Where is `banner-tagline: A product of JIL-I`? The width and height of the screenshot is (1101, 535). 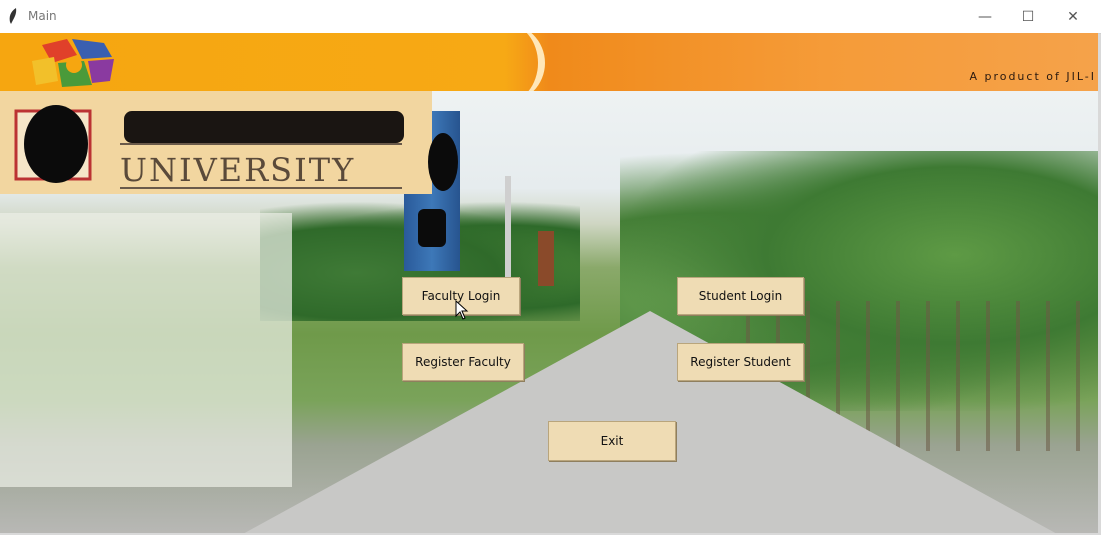 banner-tagline: A product of JIL-I is located at coordinates (1032, 76).